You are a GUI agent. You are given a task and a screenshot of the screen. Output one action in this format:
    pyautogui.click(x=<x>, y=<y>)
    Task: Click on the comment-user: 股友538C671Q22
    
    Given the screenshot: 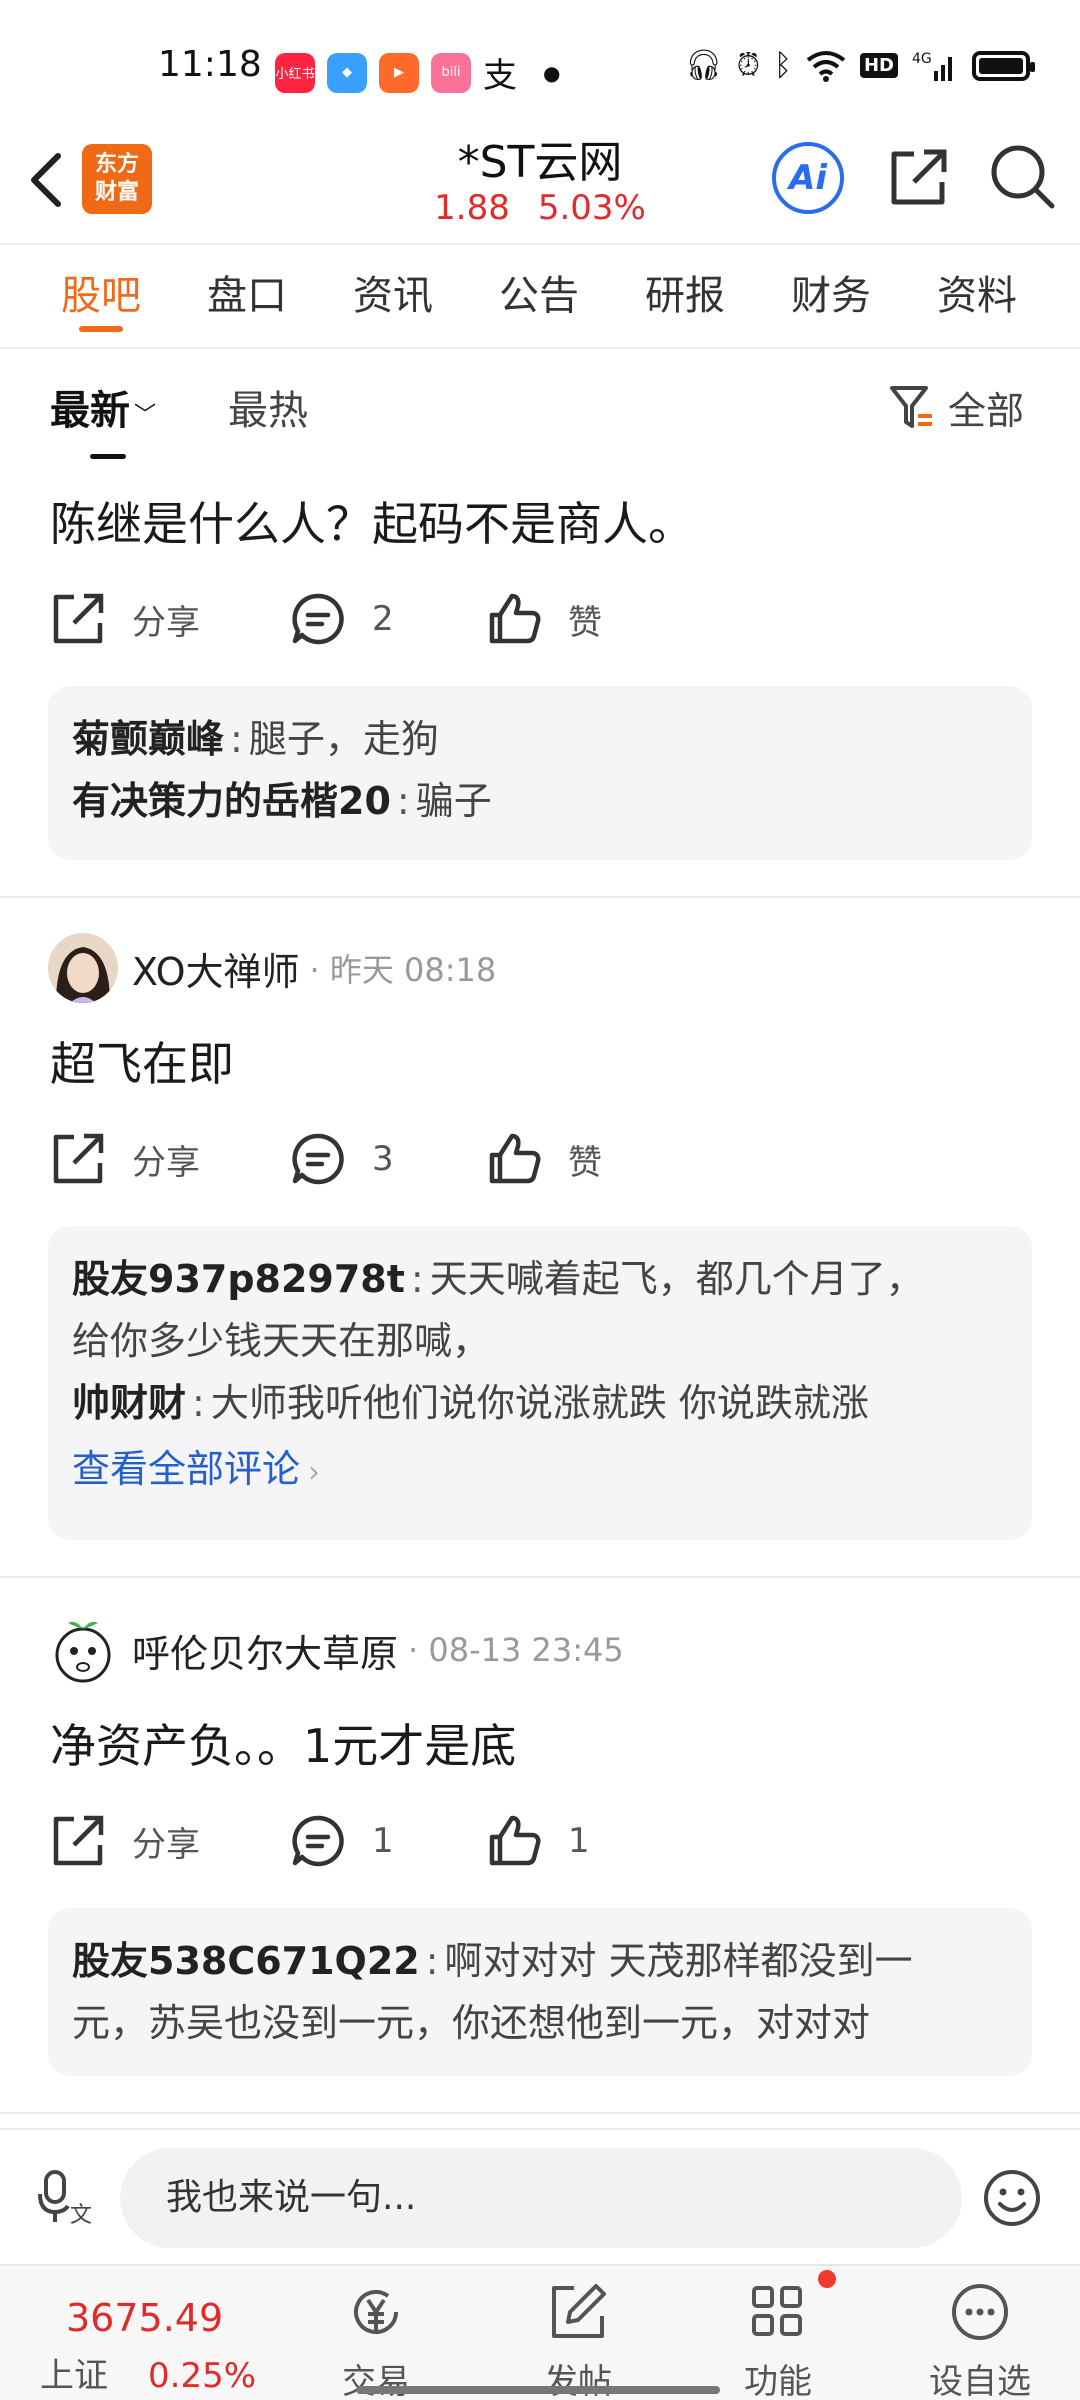 What is the action you would take?
    pyautogui.click(x=246, y=1961)
    